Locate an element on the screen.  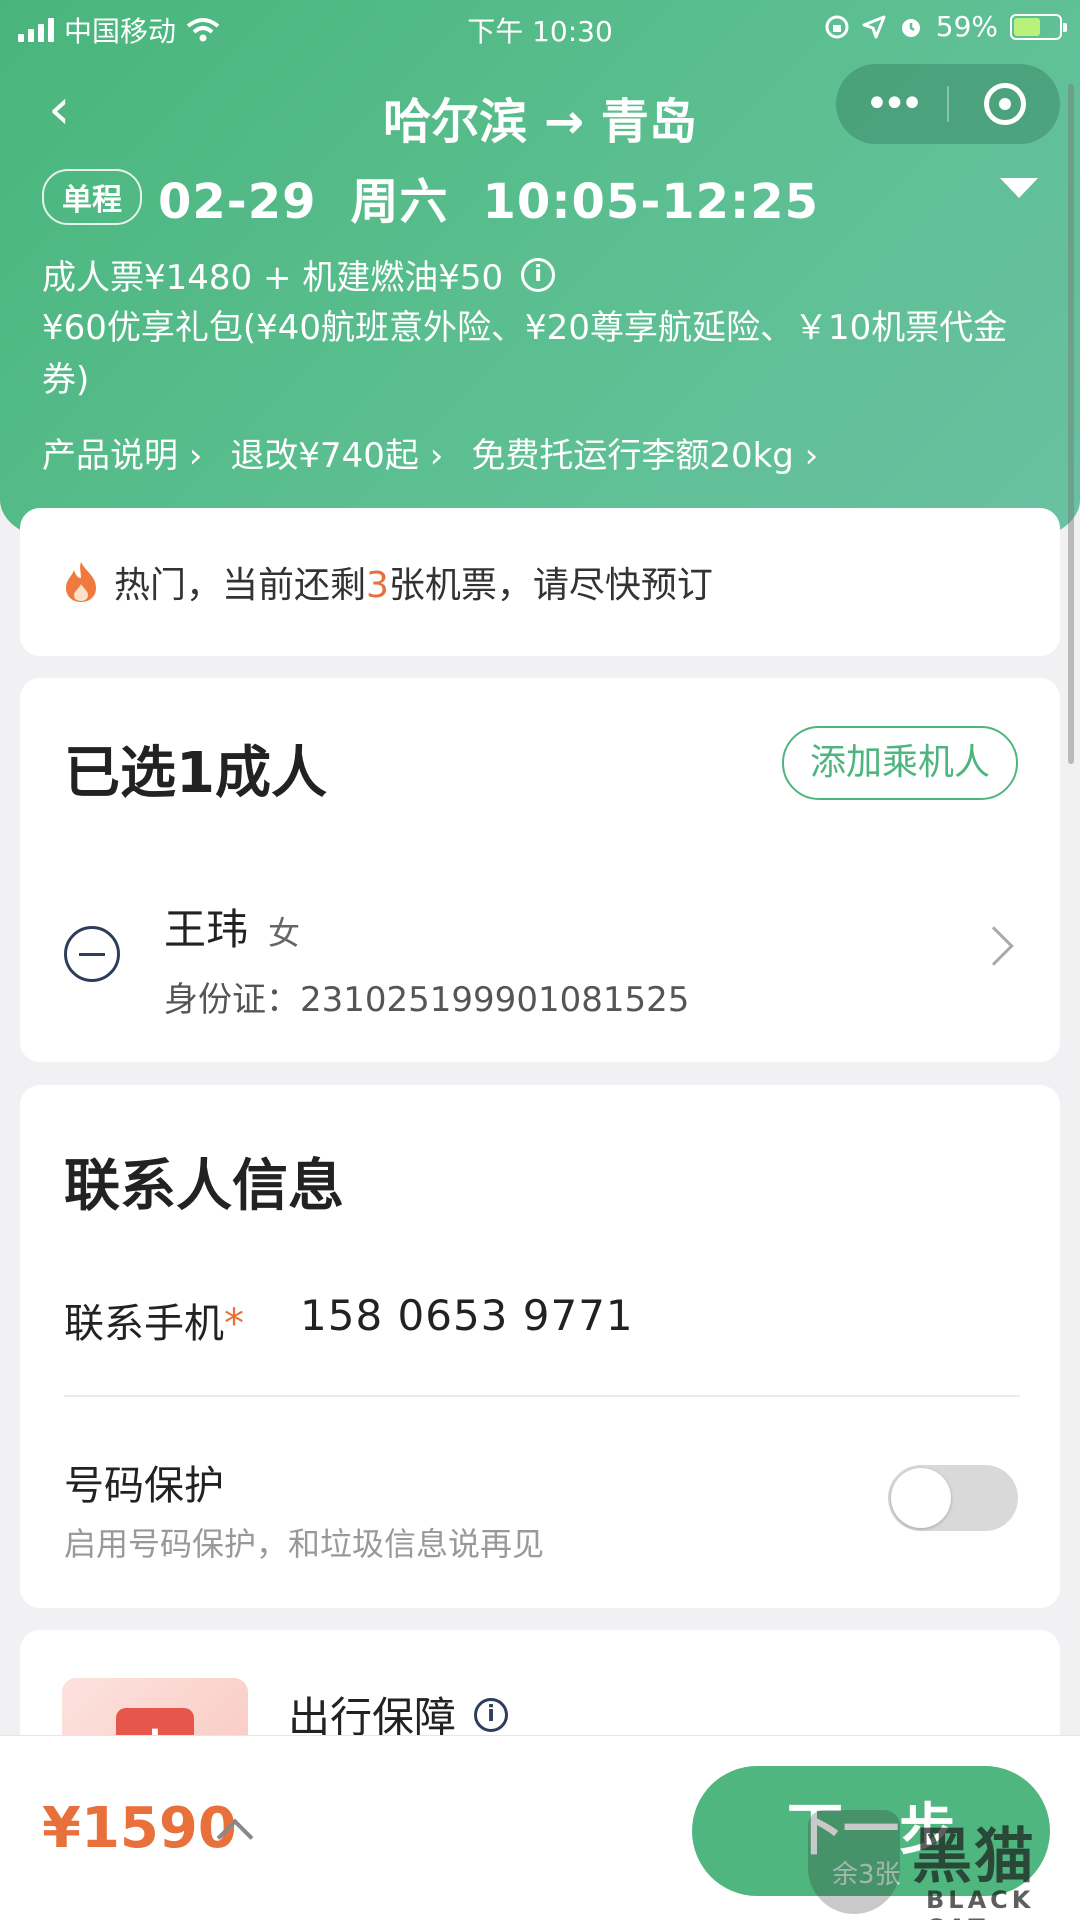
link-baggage: 免费托运行李额20kg › is located at coordinates (644, 452).